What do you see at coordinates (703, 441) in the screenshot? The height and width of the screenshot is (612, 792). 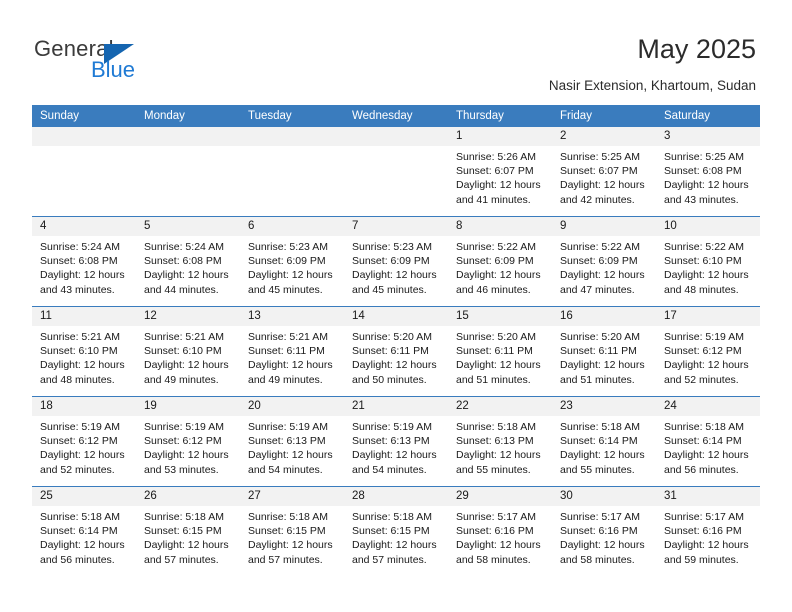 I see `sunset-text: Sunset: 6:14 PM` at bounding box center [703, 441].